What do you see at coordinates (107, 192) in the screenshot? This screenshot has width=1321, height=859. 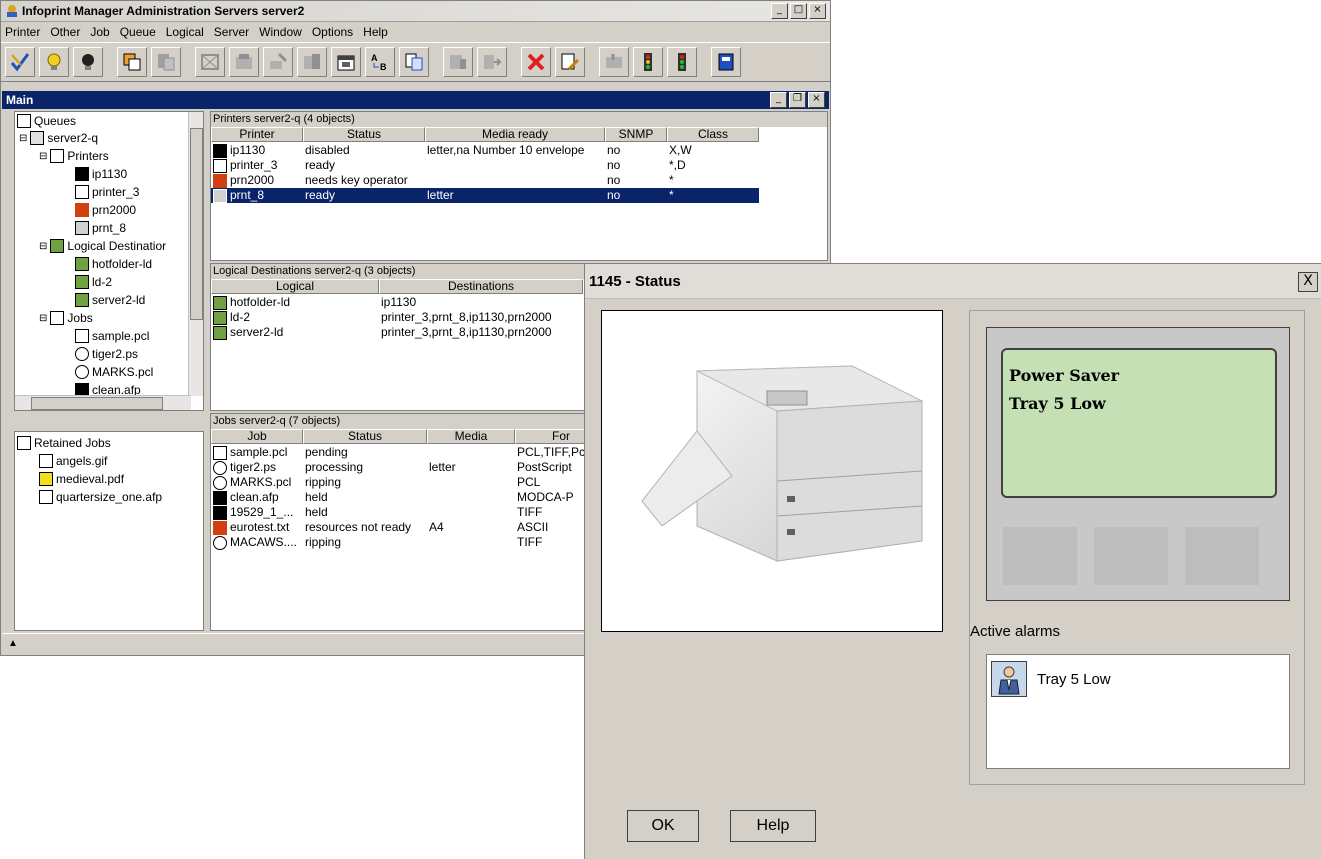 I see `tree-node-printer: printer_3` at bounding box center [107, 192].